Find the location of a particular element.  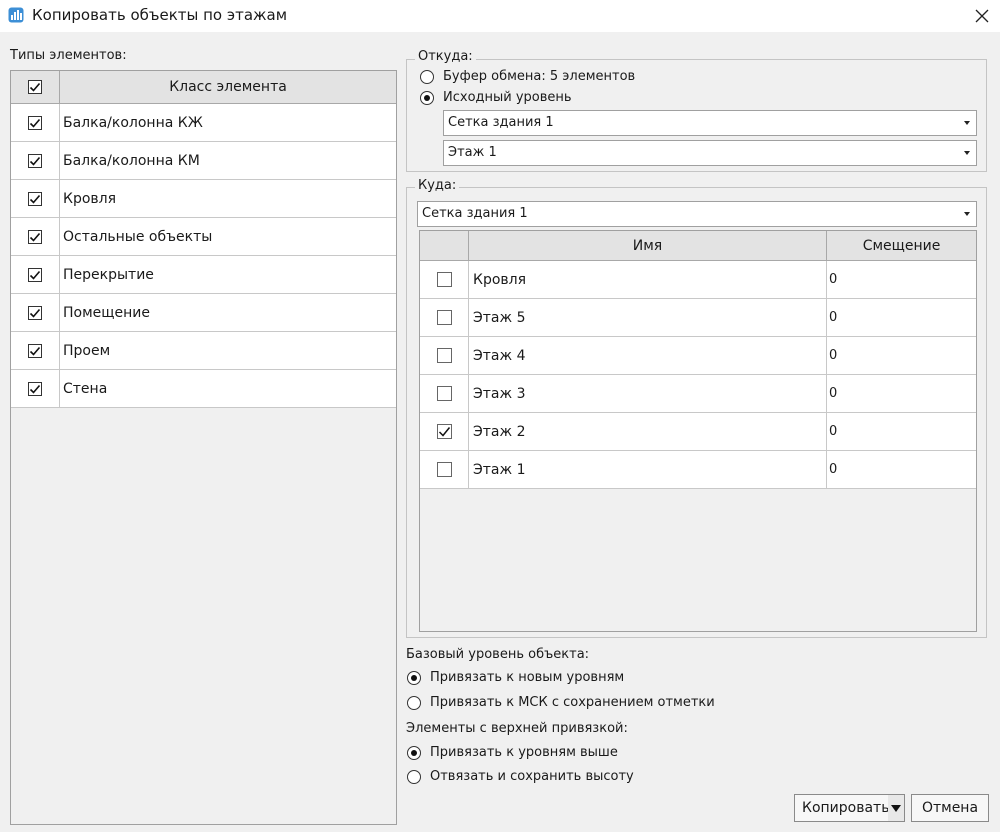

row-label: Кровля is located at coordinates (90, 198).